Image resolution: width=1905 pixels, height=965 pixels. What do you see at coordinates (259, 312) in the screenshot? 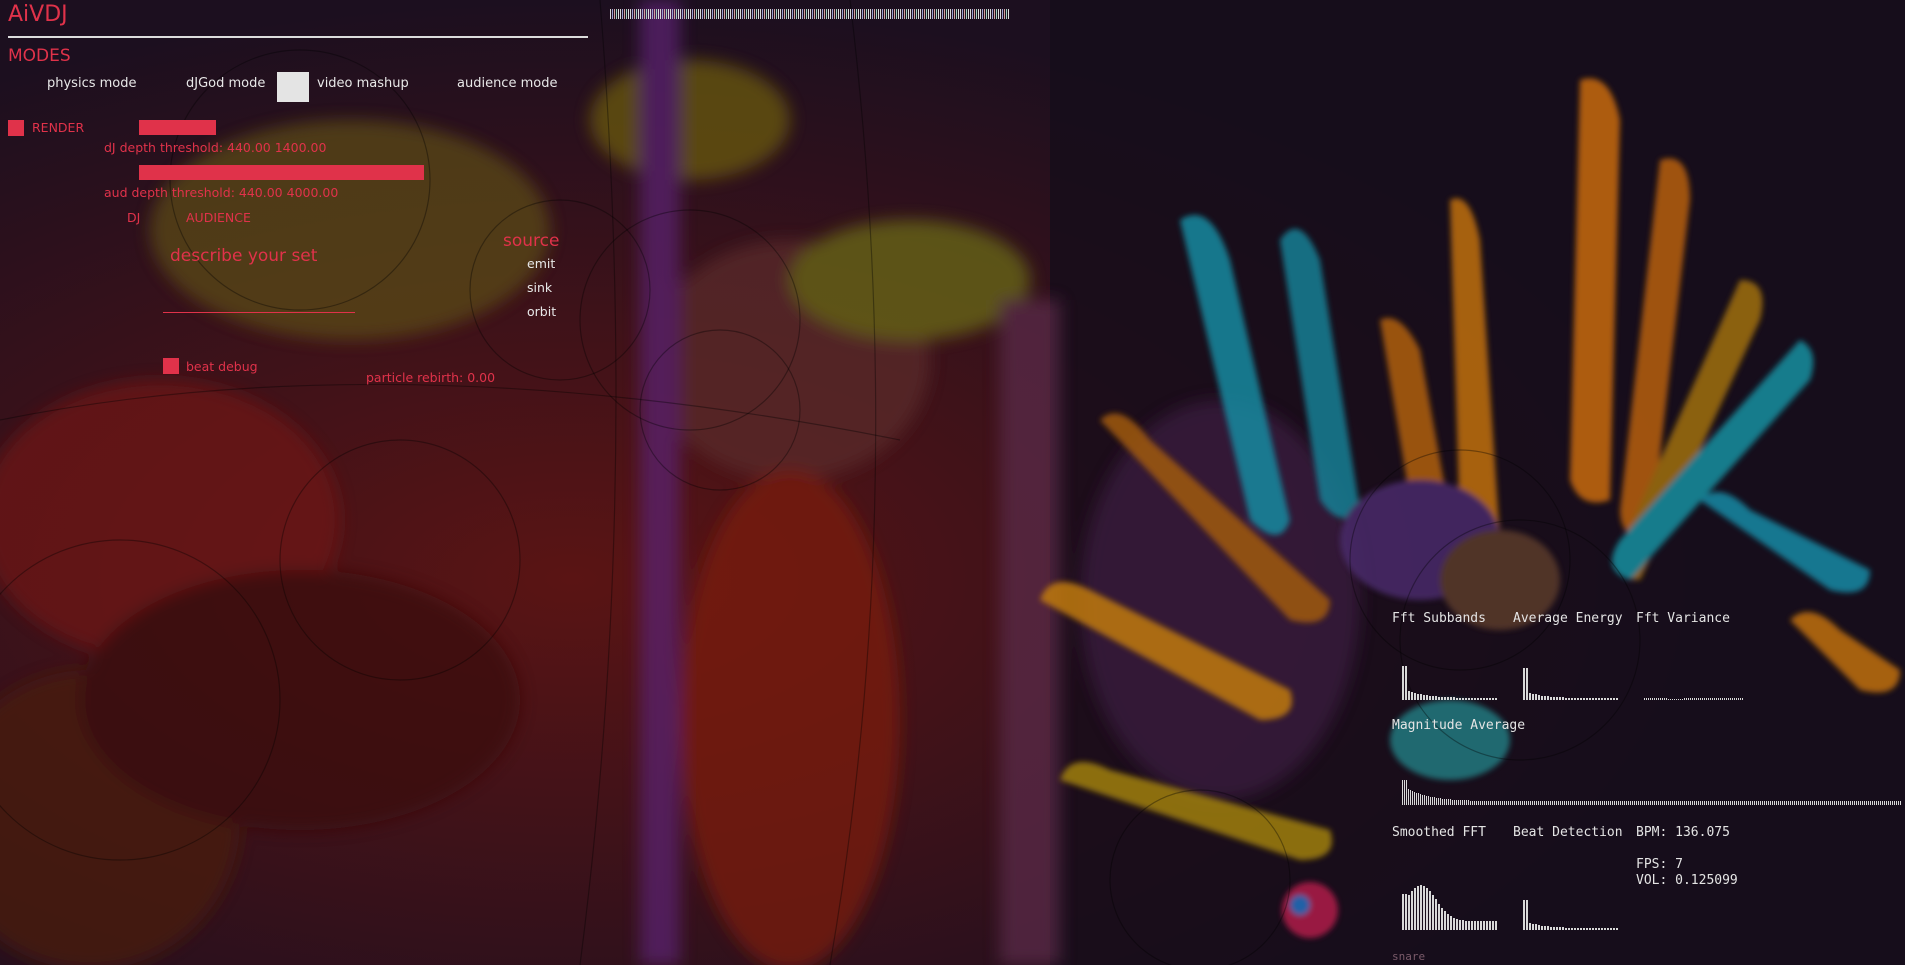
I see `describe-set-input` at bounding box center [259, 312].